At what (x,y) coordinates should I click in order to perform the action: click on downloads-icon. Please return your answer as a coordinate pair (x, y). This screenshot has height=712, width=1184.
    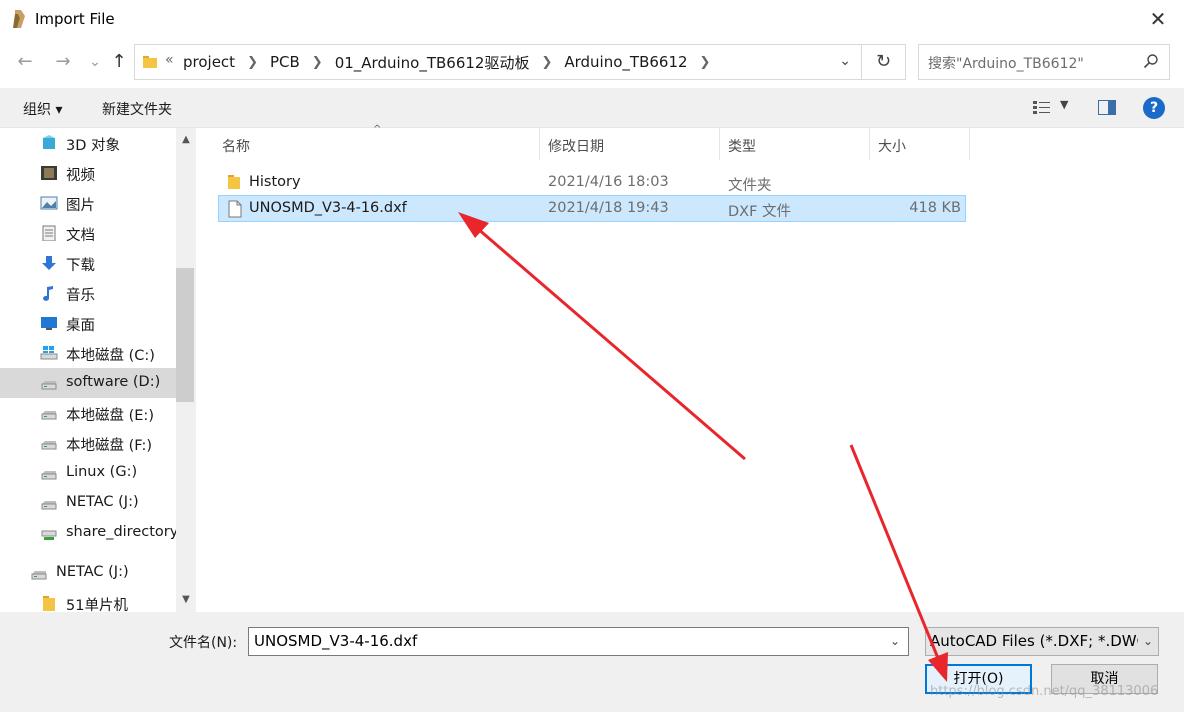
    Looking at the image, I should click on (49, 263).